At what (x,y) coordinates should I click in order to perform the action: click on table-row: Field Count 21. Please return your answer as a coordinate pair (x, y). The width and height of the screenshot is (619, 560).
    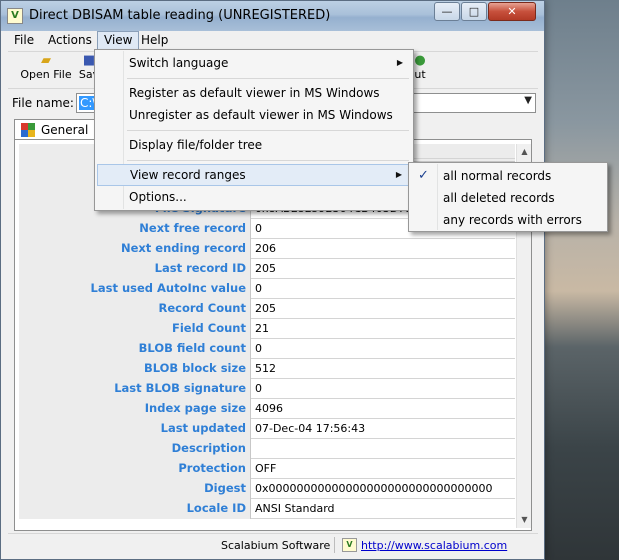
    Looking at the image, I should click on (267, 329).